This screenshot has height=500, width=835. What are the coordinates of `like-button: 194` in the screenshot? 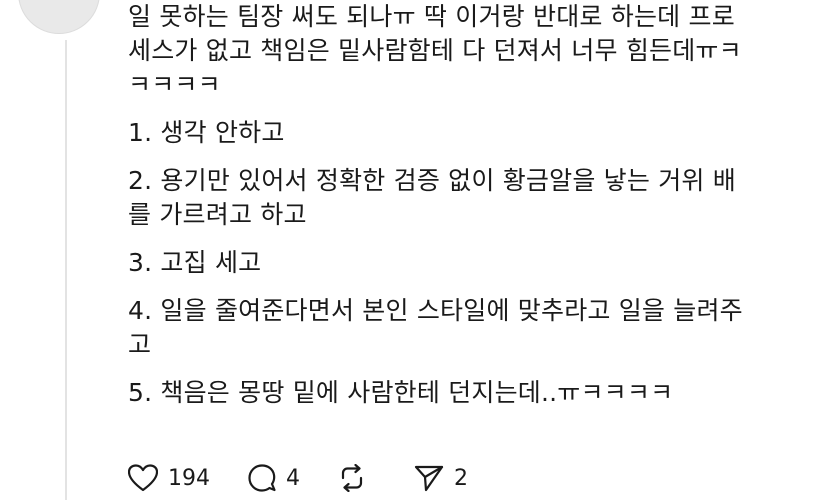 It's located at (169, 478).